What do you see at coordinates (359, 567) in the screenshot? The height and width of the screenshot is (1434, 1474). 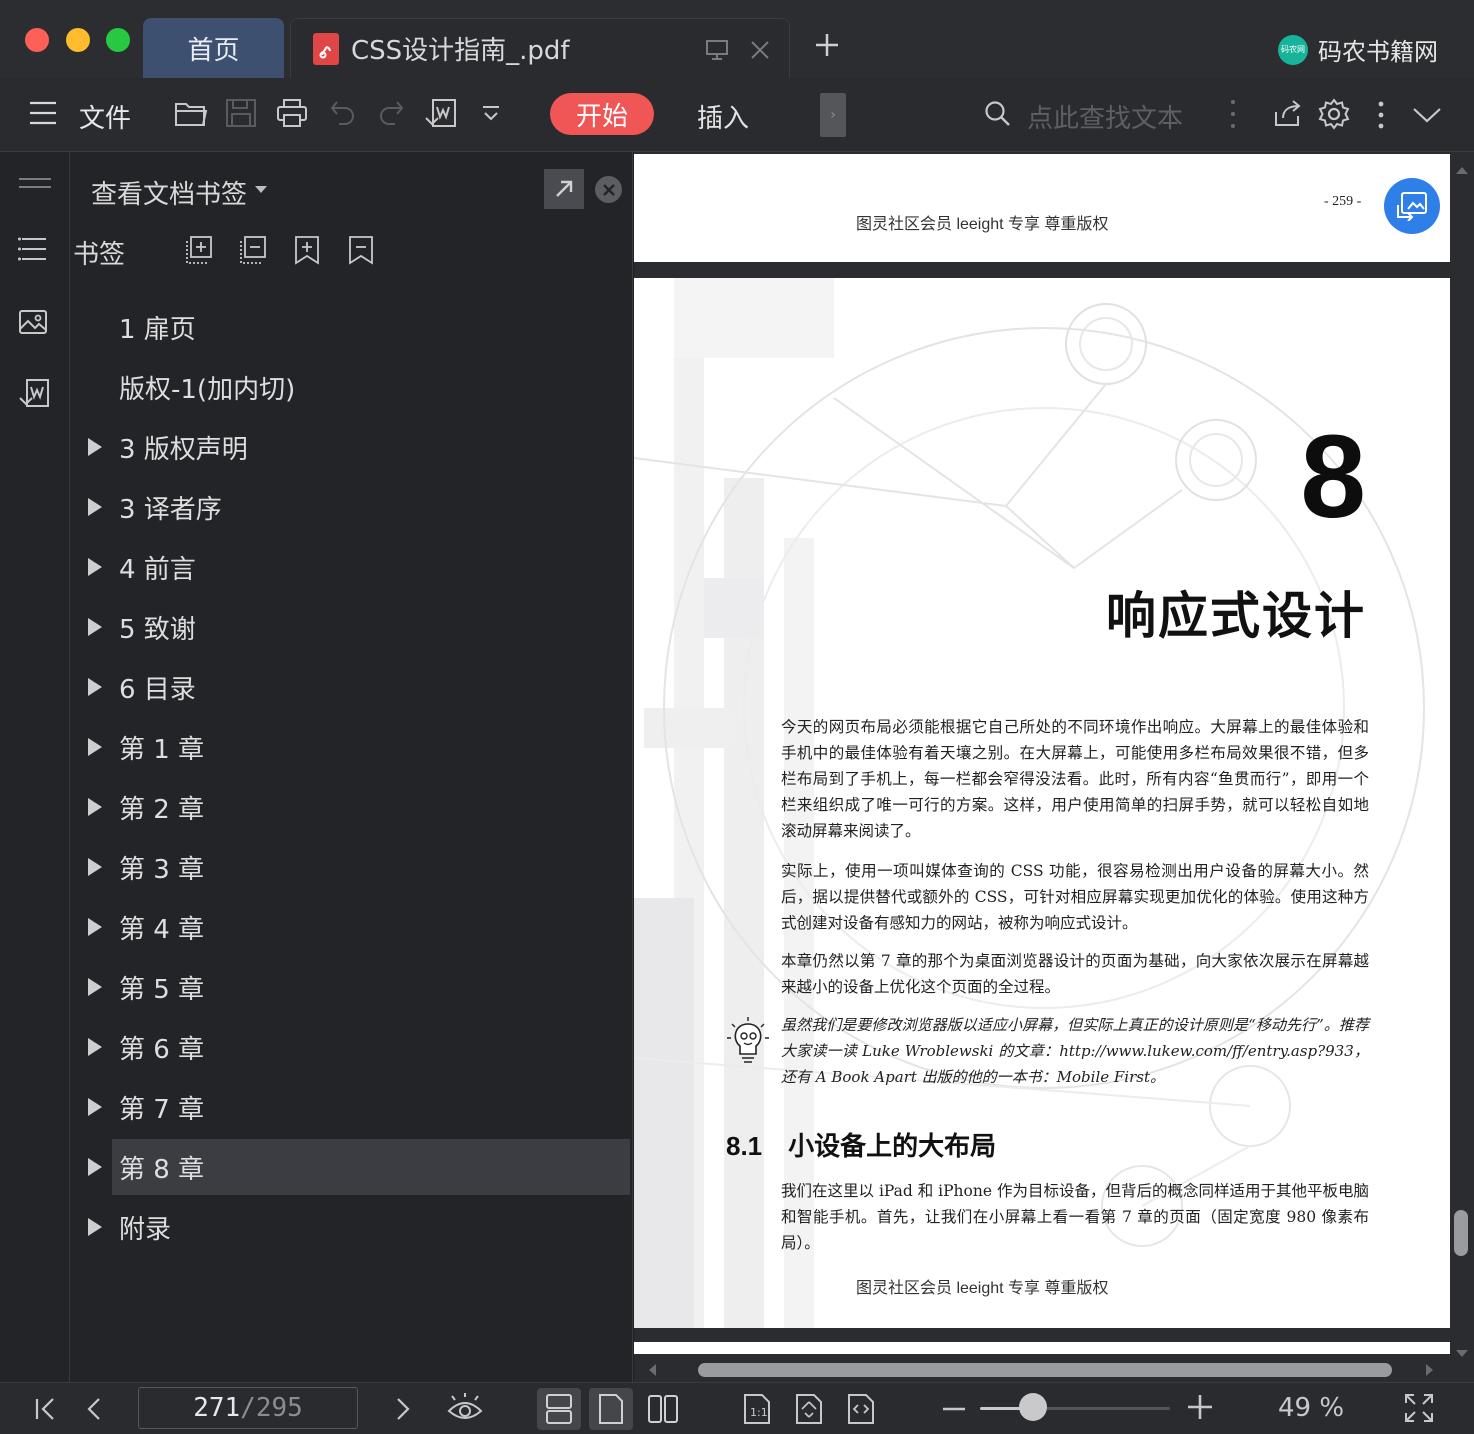 I see `bookmark-item: 4 前言` at bounding box center [359, 567].